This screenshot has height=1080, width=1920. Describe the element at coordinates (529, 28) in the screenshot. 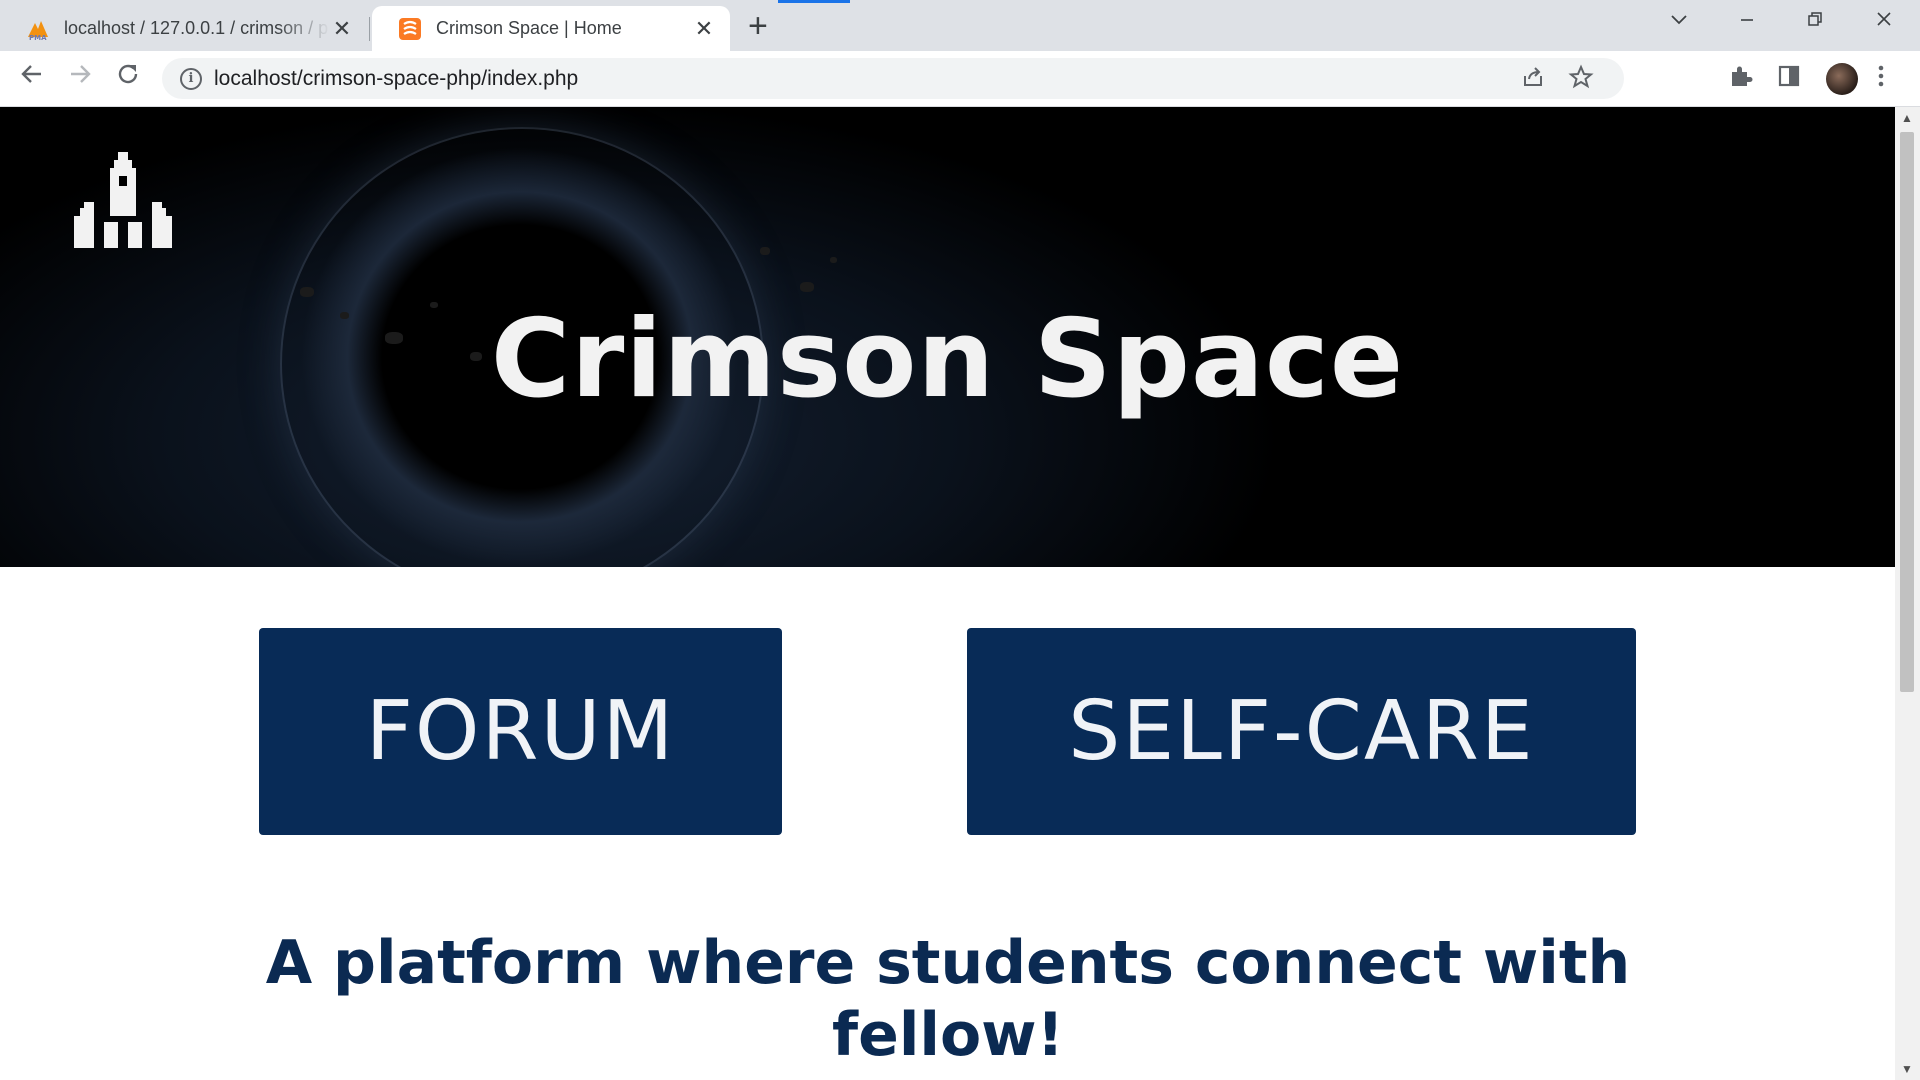

I see `tab-title: Crimson Space | Home` at that location.